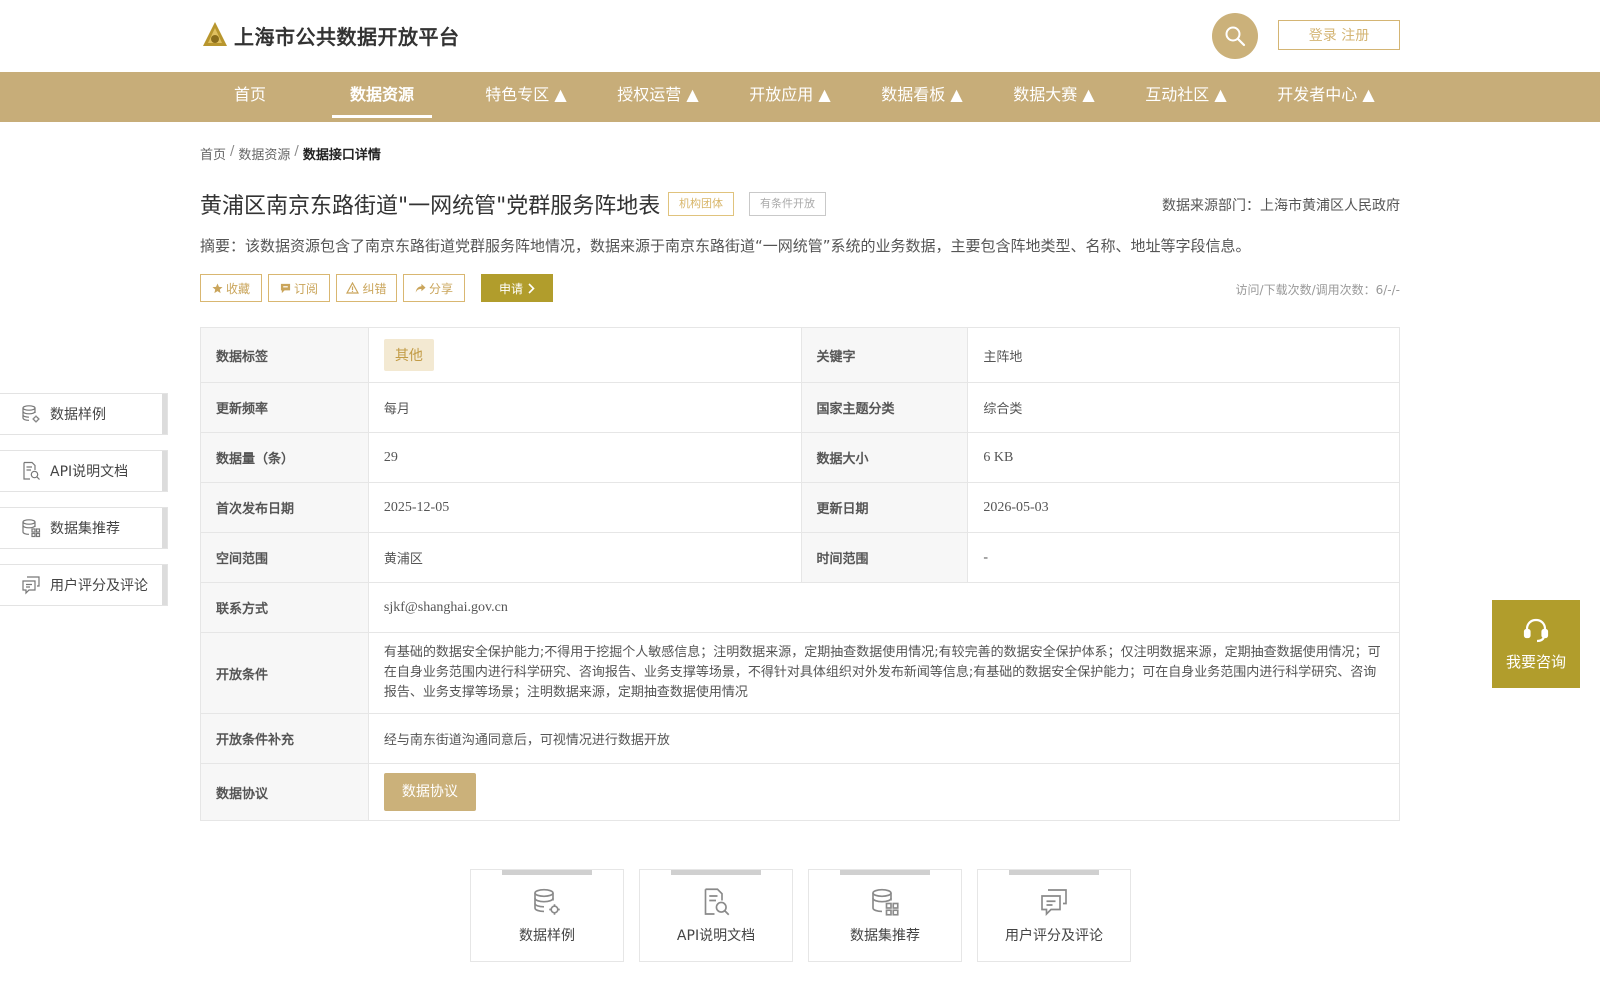  I want to click on card-ratings-comments: 用户评分及评论, so click(1054, 915).